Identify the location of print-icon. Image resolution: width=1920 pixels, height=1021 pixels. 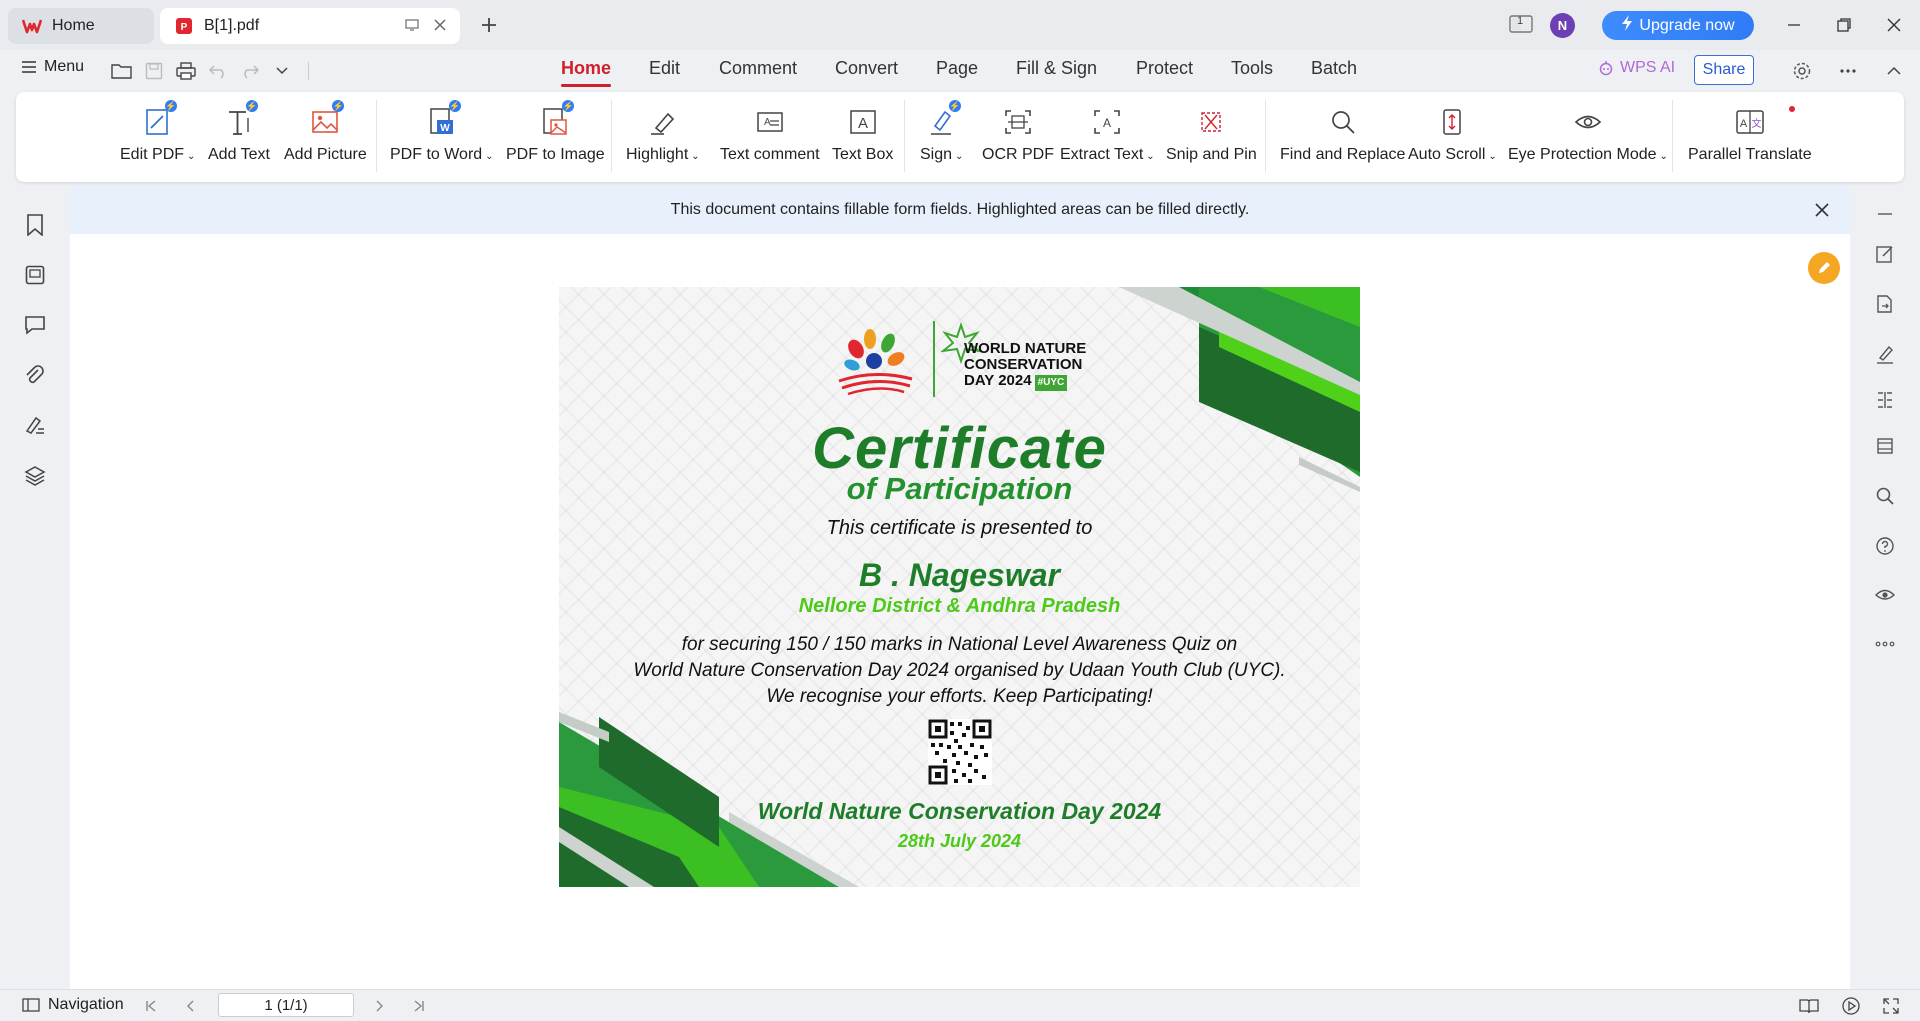
(186, 71).